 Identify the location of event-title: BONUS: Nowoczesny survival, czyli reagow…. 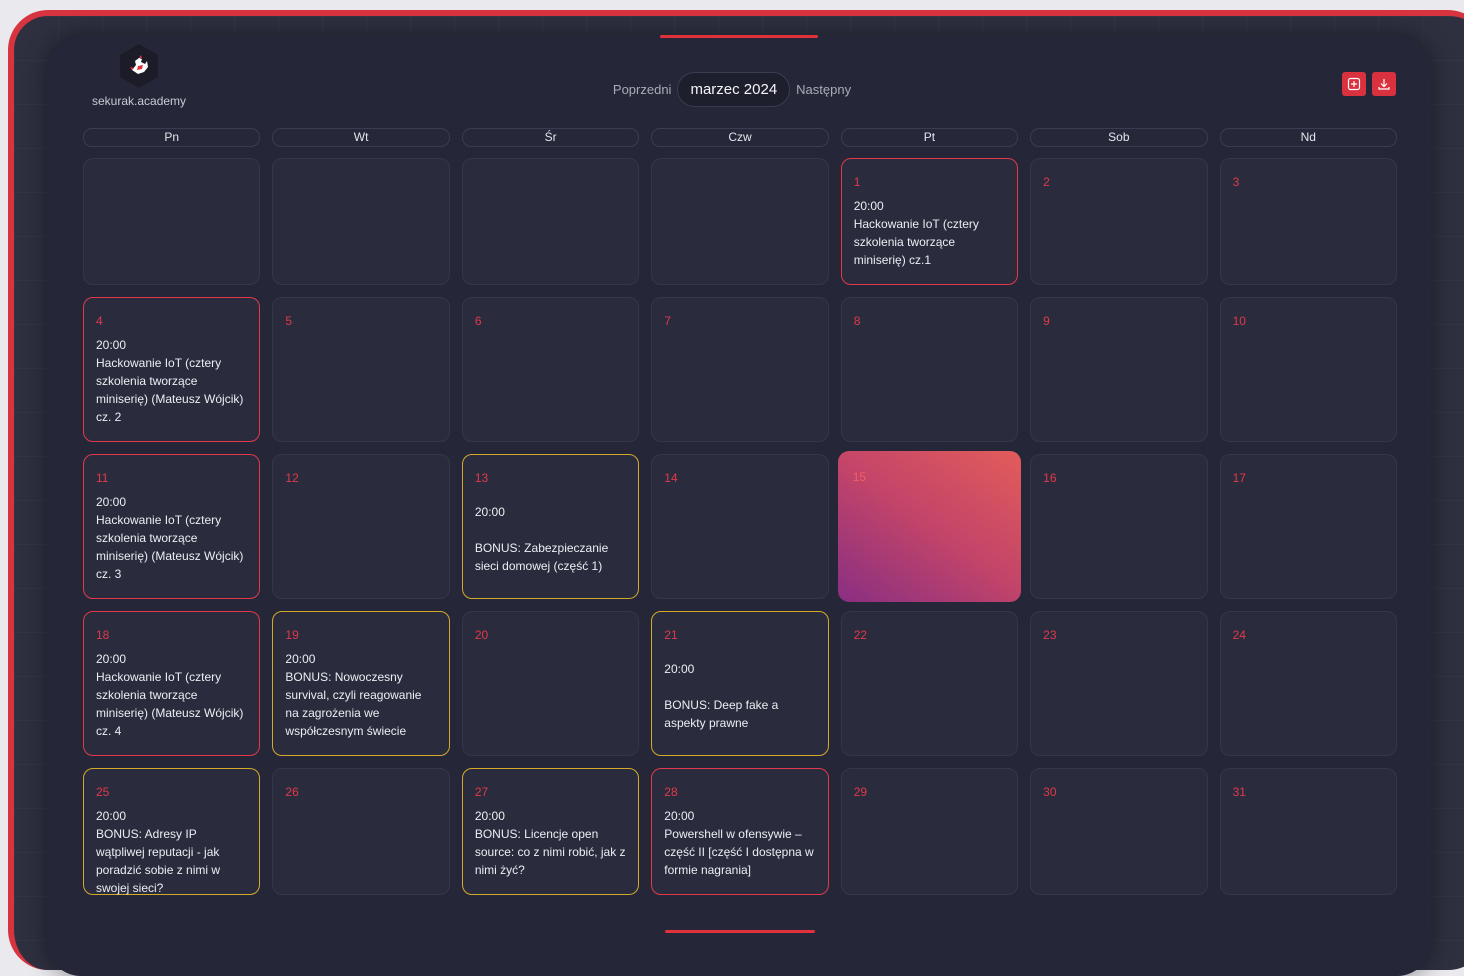
(353, 704).